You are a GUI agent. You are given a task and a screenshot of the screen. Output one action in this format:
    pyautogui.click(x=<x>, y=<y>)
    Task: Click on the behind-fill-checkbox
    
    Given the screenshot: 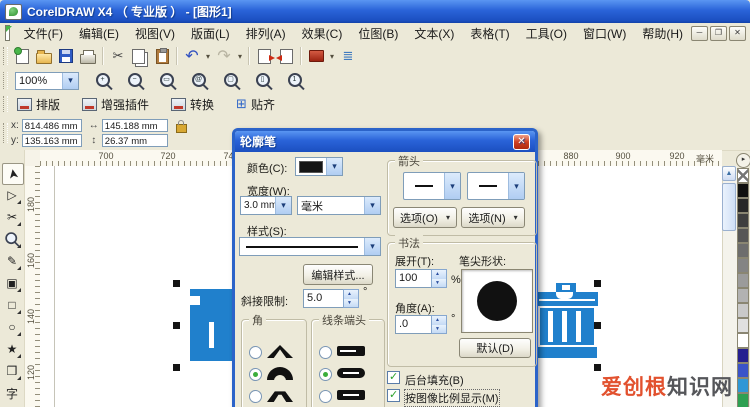 What is the action you would take?
    pyautogui.click(x=393, y=377)
    